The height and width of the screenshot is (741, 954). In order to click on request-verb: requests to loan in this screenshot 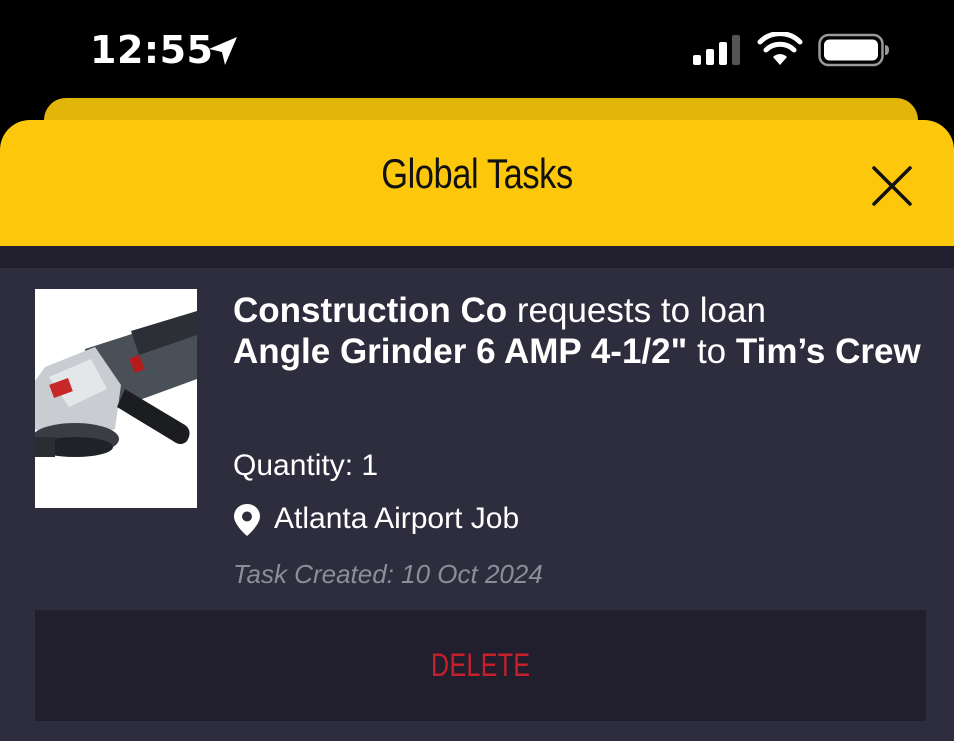, I will do `click(641, 310)`.